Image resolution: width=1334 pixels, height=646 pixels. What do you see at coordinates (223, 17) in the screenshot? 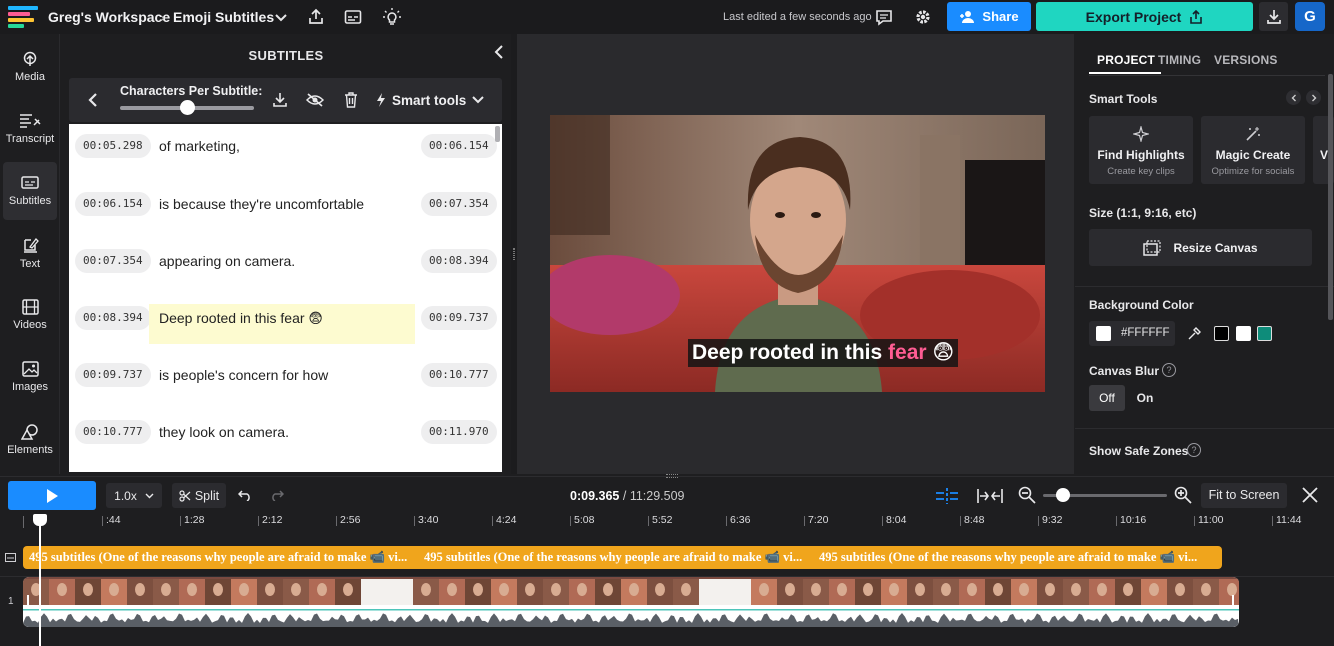
I see `project-name: Emoji Subtitles` at bounding box center [223, 17].